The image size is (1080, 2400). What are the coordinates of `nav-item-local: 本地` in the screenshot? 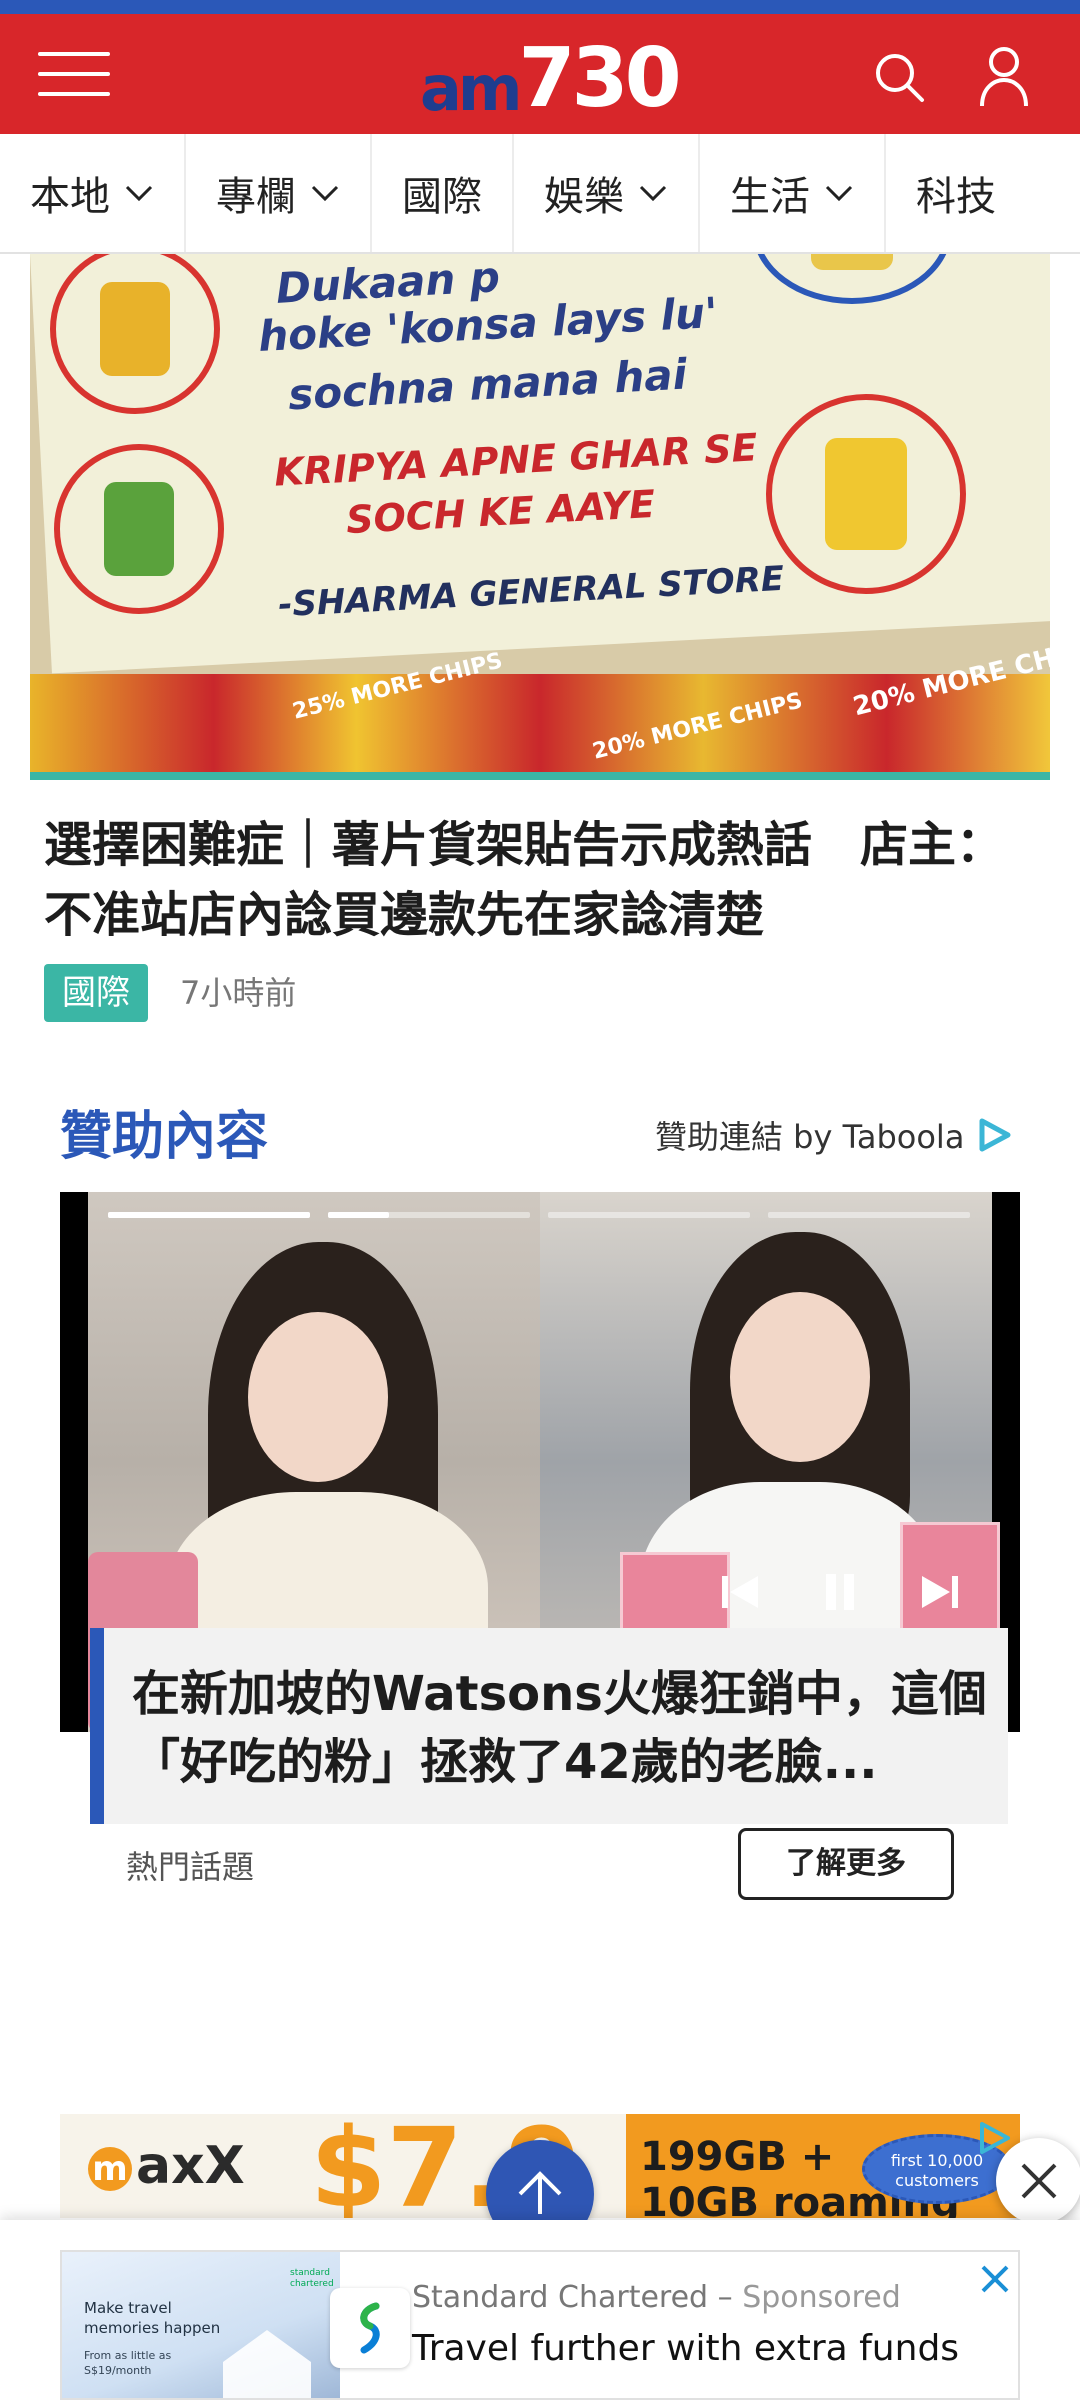 It's located at (93, 193).